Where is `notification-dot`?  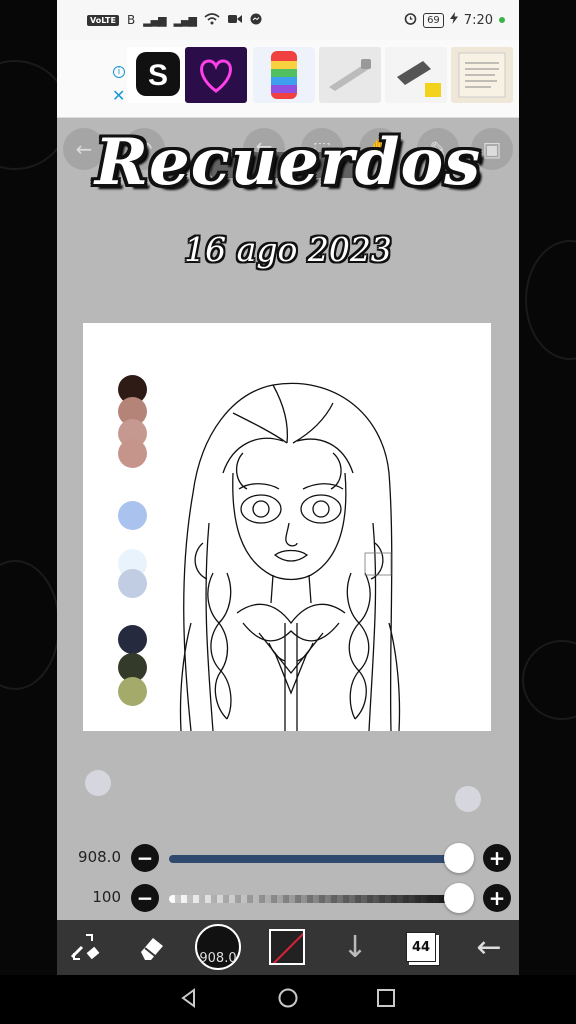 notification-dot is located at coordinates (502, 20).